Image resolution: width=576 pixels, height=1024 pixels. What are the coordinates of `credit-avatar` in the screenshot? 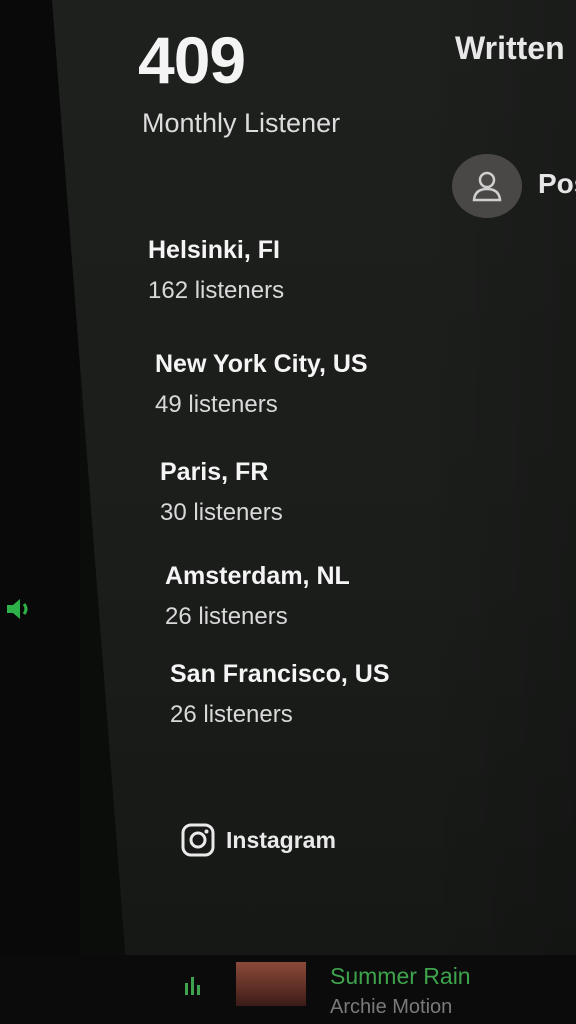 It's located at (487, 186).